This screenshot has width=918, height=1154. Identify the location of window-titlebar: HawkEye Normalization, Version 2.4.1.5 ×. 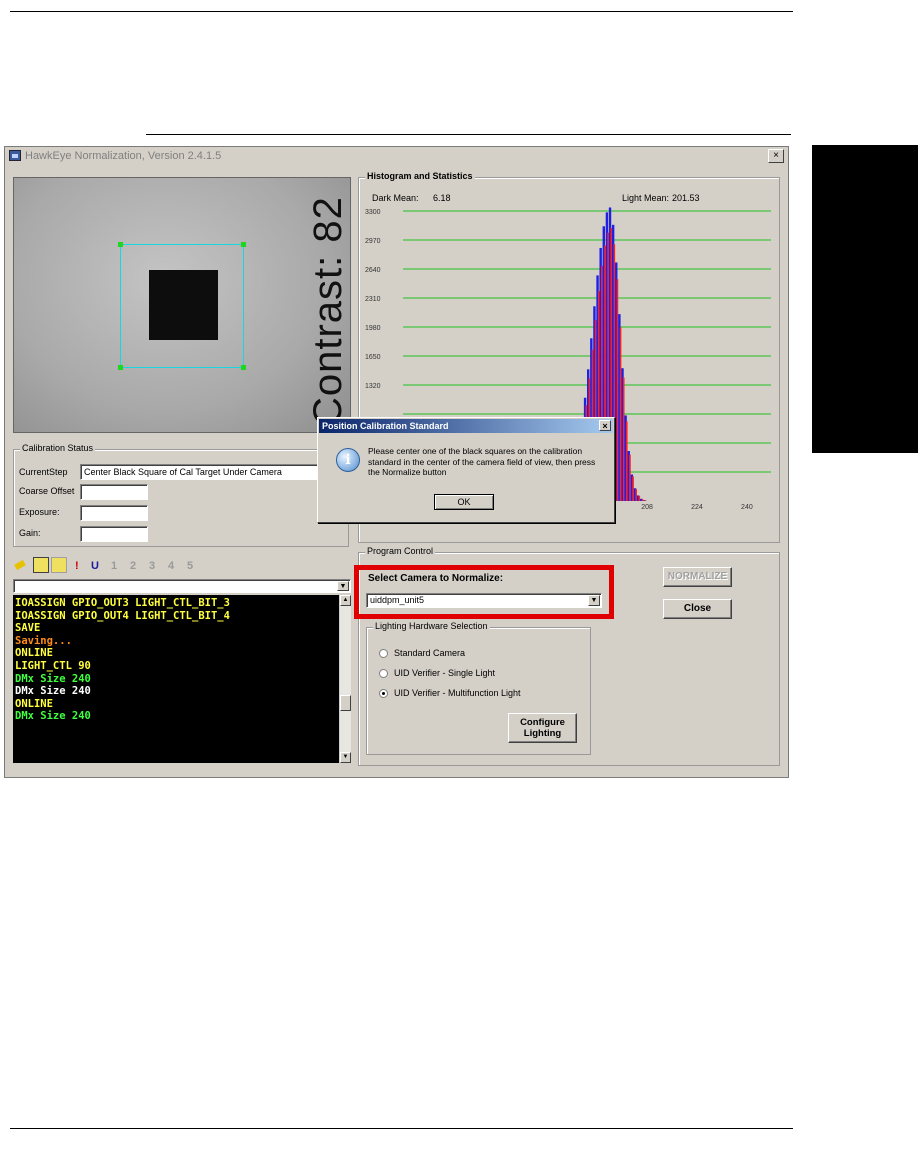
(396, 156).